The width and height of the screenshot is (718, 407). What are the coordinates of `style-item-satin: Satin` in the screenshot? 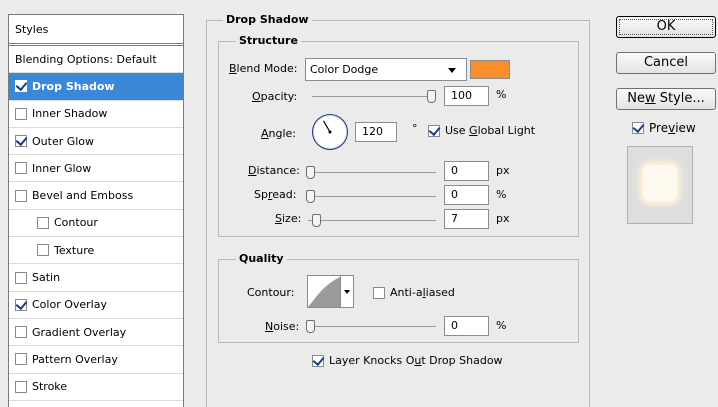 It's located at (96, 278).